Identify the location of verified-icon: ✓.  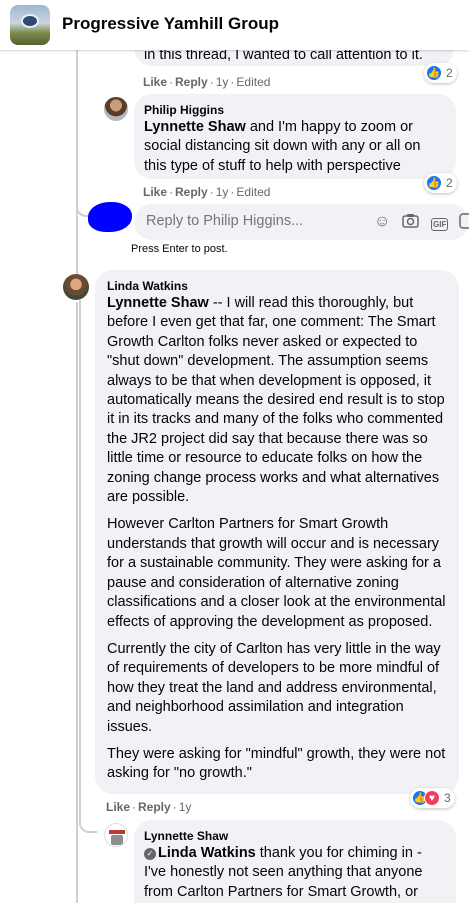
(150, 854).